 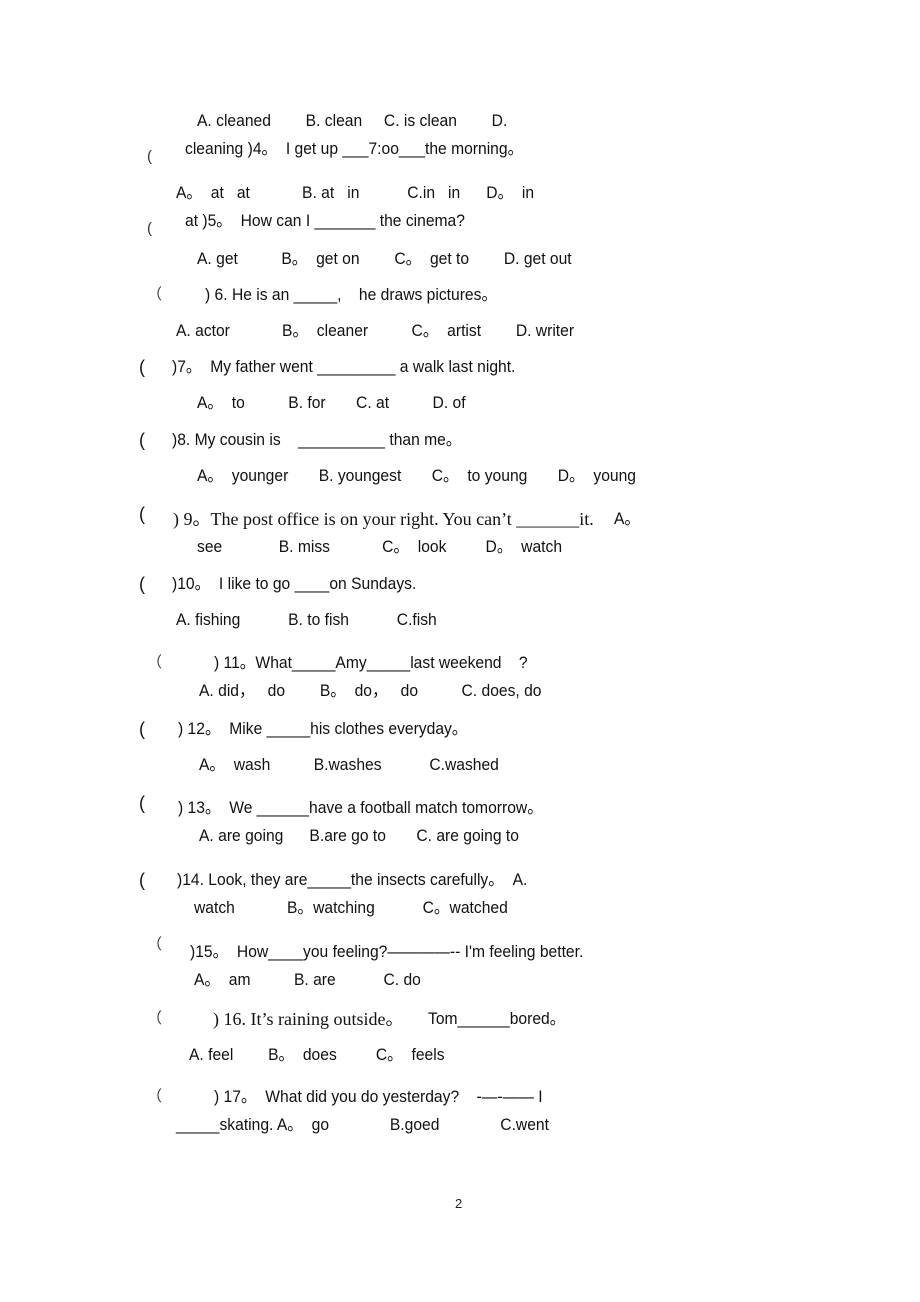 What do you see at coordinates (359, 835) in the screenshot?
I see `q13-options: A. are going B.are go to C. are going to` at bounding box center [359, 835].